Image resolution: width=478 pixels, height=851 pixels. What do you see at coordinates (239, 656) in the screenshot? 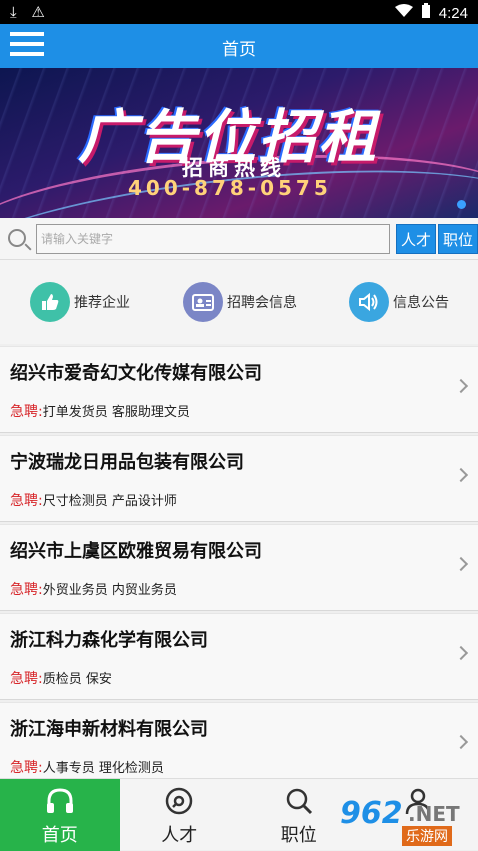
I see `list-item: 浙江科力森化学有限公司 急聘:质检员 保安` at bounding box center [239, 656].